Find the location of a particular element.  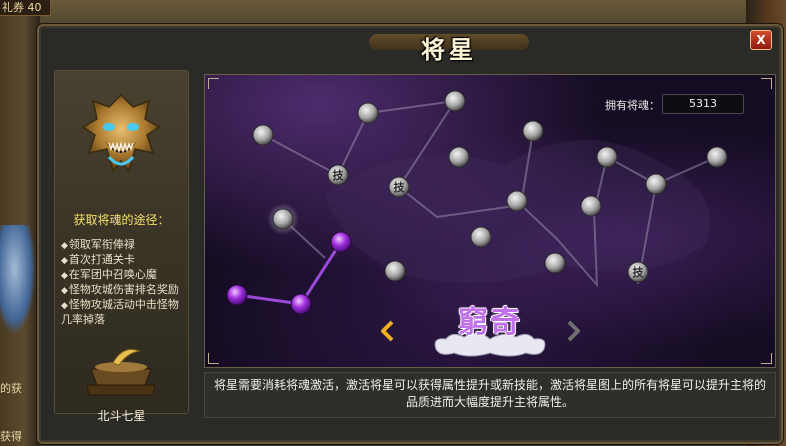

soul-source-title: 获取将魂的途径： is located at coordinates (121, 220).